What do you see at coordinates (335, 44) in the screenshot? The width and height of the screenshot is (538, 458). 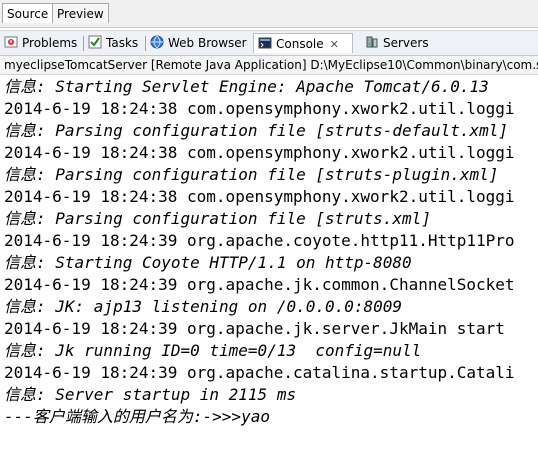 I see `close-icon: ✕` at bounding box center [335, 44].